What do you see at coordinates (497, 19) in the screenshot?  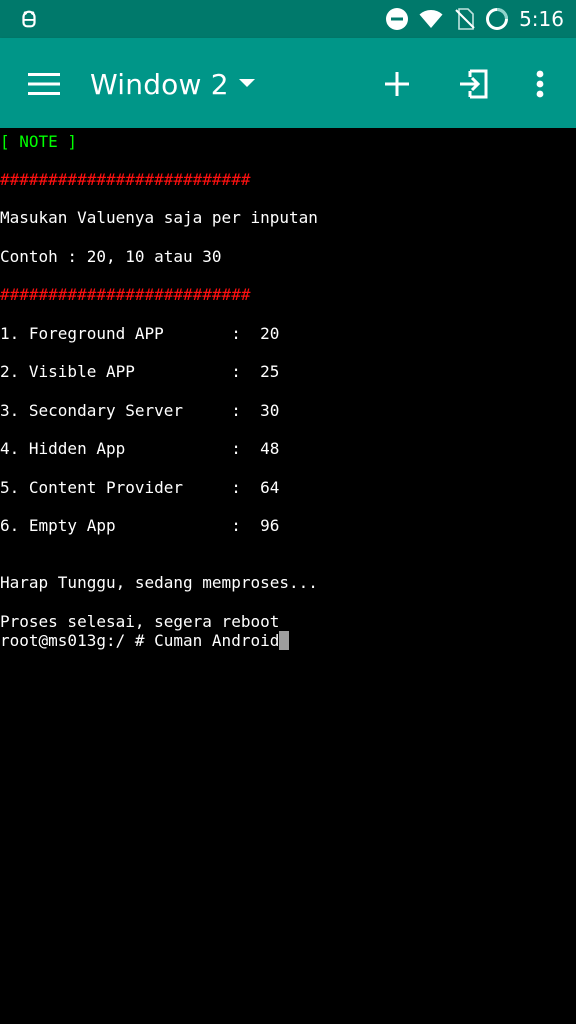 I see `battery-icon` at bounding box center [497, 19].